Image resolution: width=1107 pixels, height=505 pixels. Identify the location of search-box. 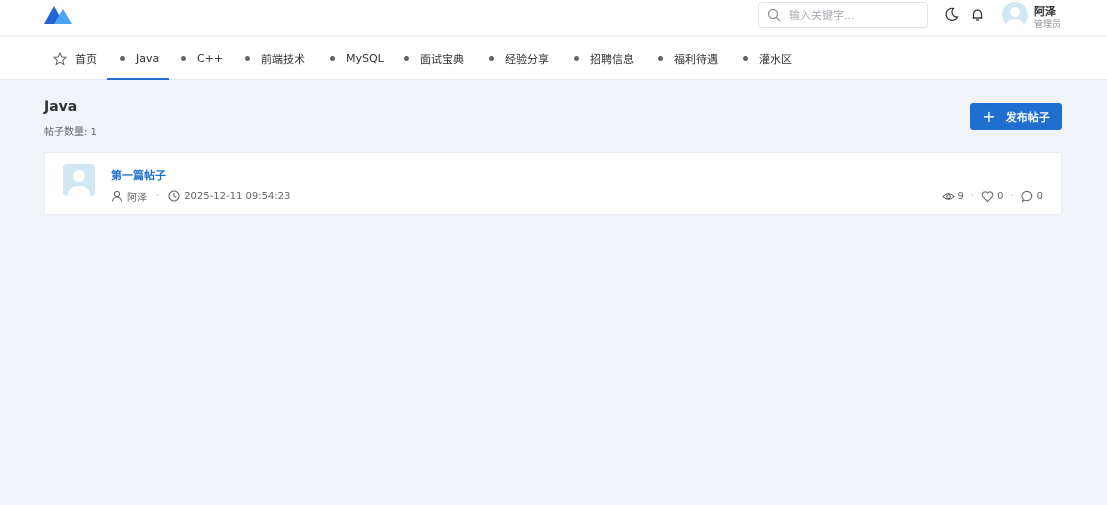
(843, 15).